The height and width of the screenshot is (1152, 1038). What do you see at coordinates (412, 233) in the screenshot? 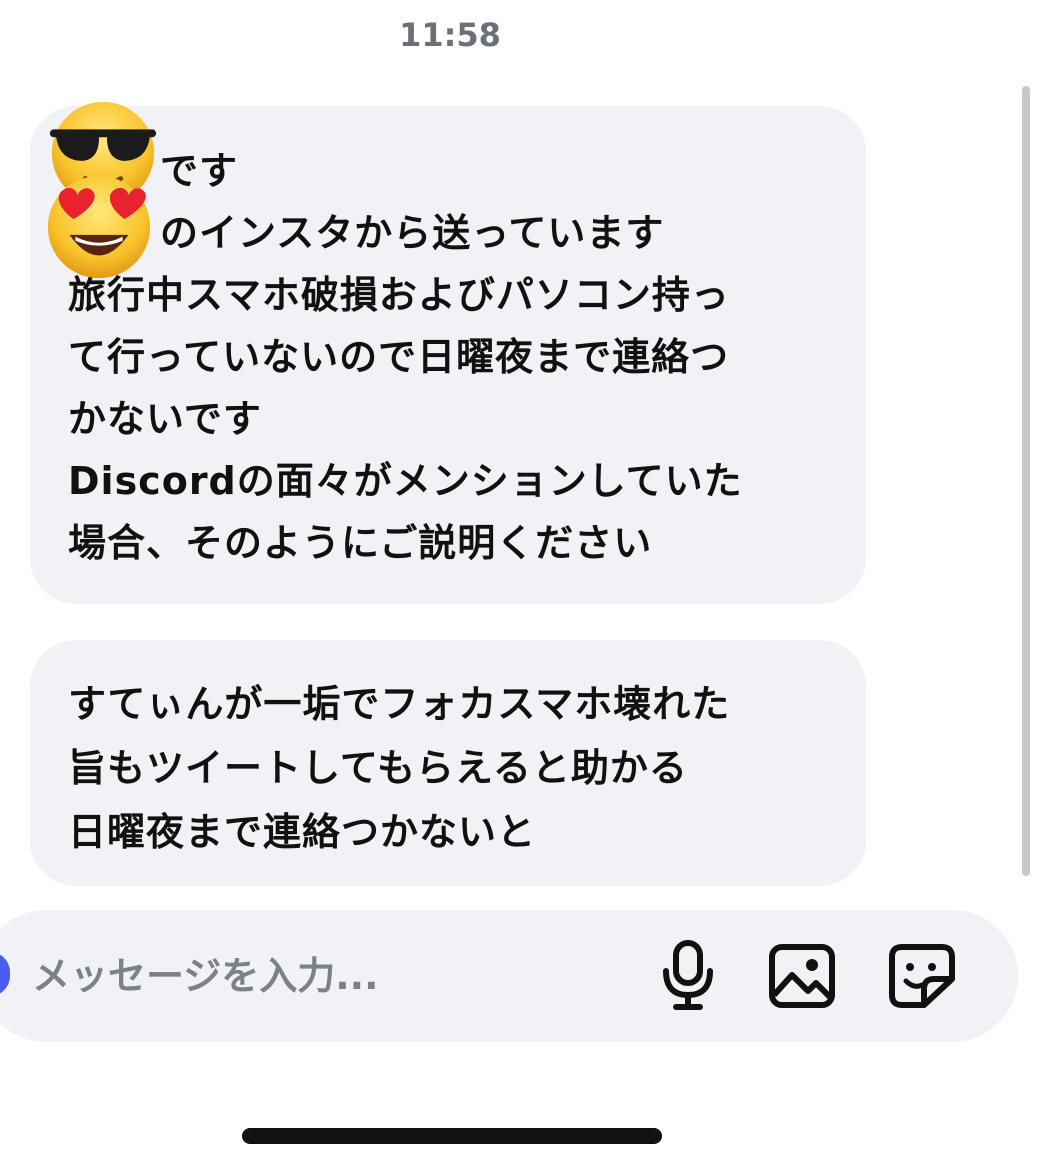
I see `message-line: のインスタから送っています` at bounding box center [412, 233].